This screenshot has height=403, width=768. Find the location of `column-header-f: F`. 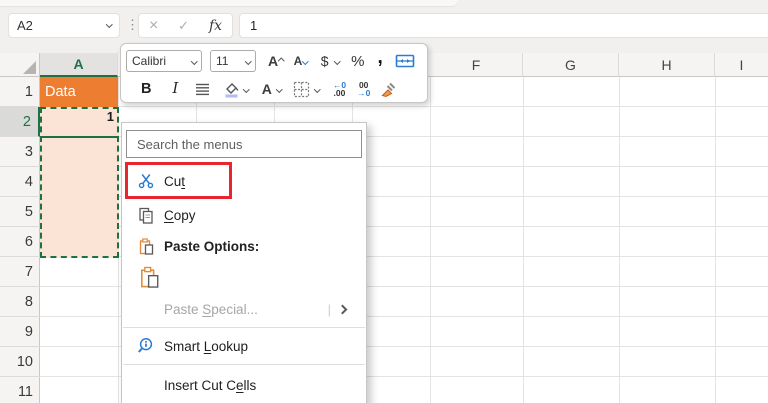

column-header-f: F is located at coordinates (476, 65).